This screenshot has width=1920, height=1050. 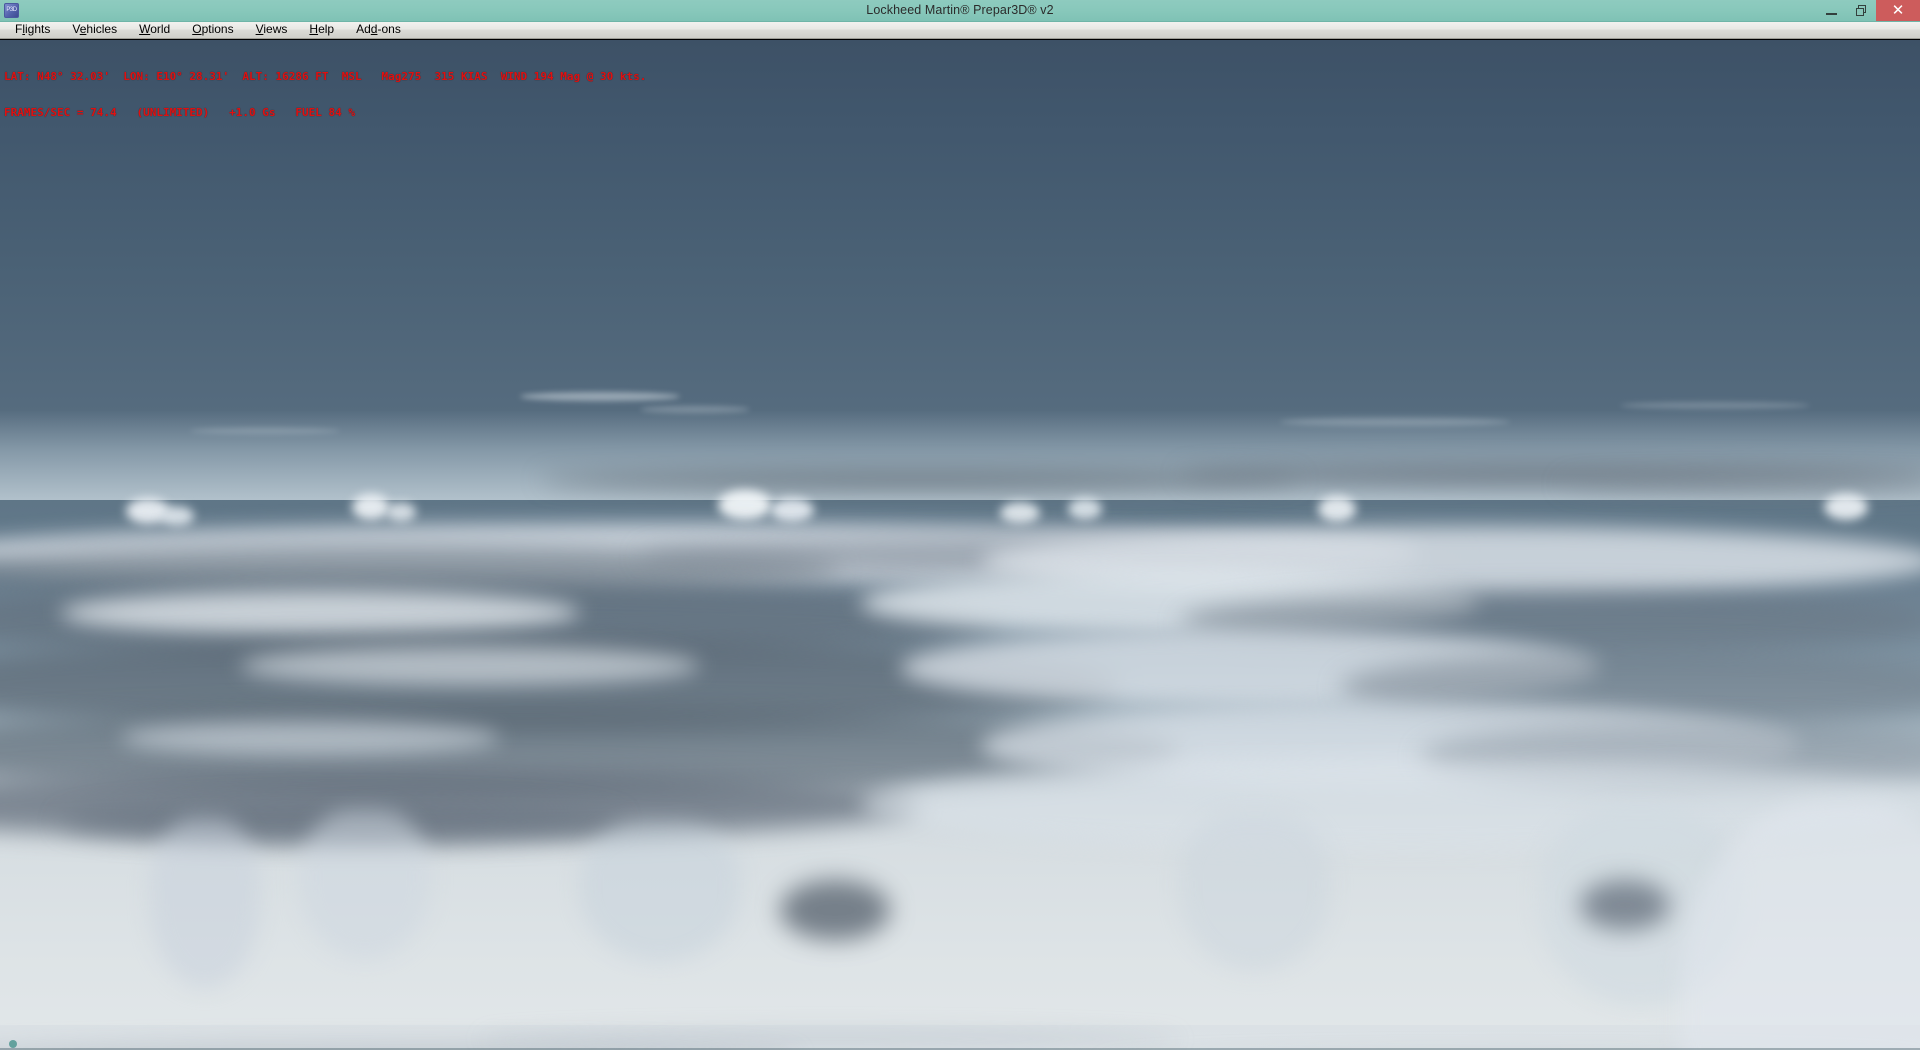 I want to click on menu-accel-world: W, so click(x=145, y=29).